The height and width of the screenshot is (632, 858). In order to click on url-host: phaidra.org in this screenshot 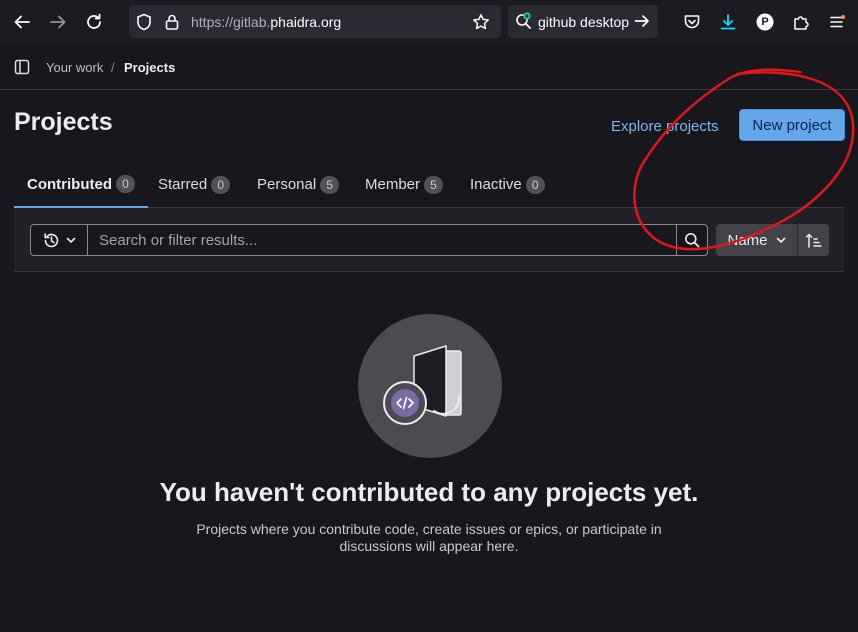, I will do `click(306, 22)`.